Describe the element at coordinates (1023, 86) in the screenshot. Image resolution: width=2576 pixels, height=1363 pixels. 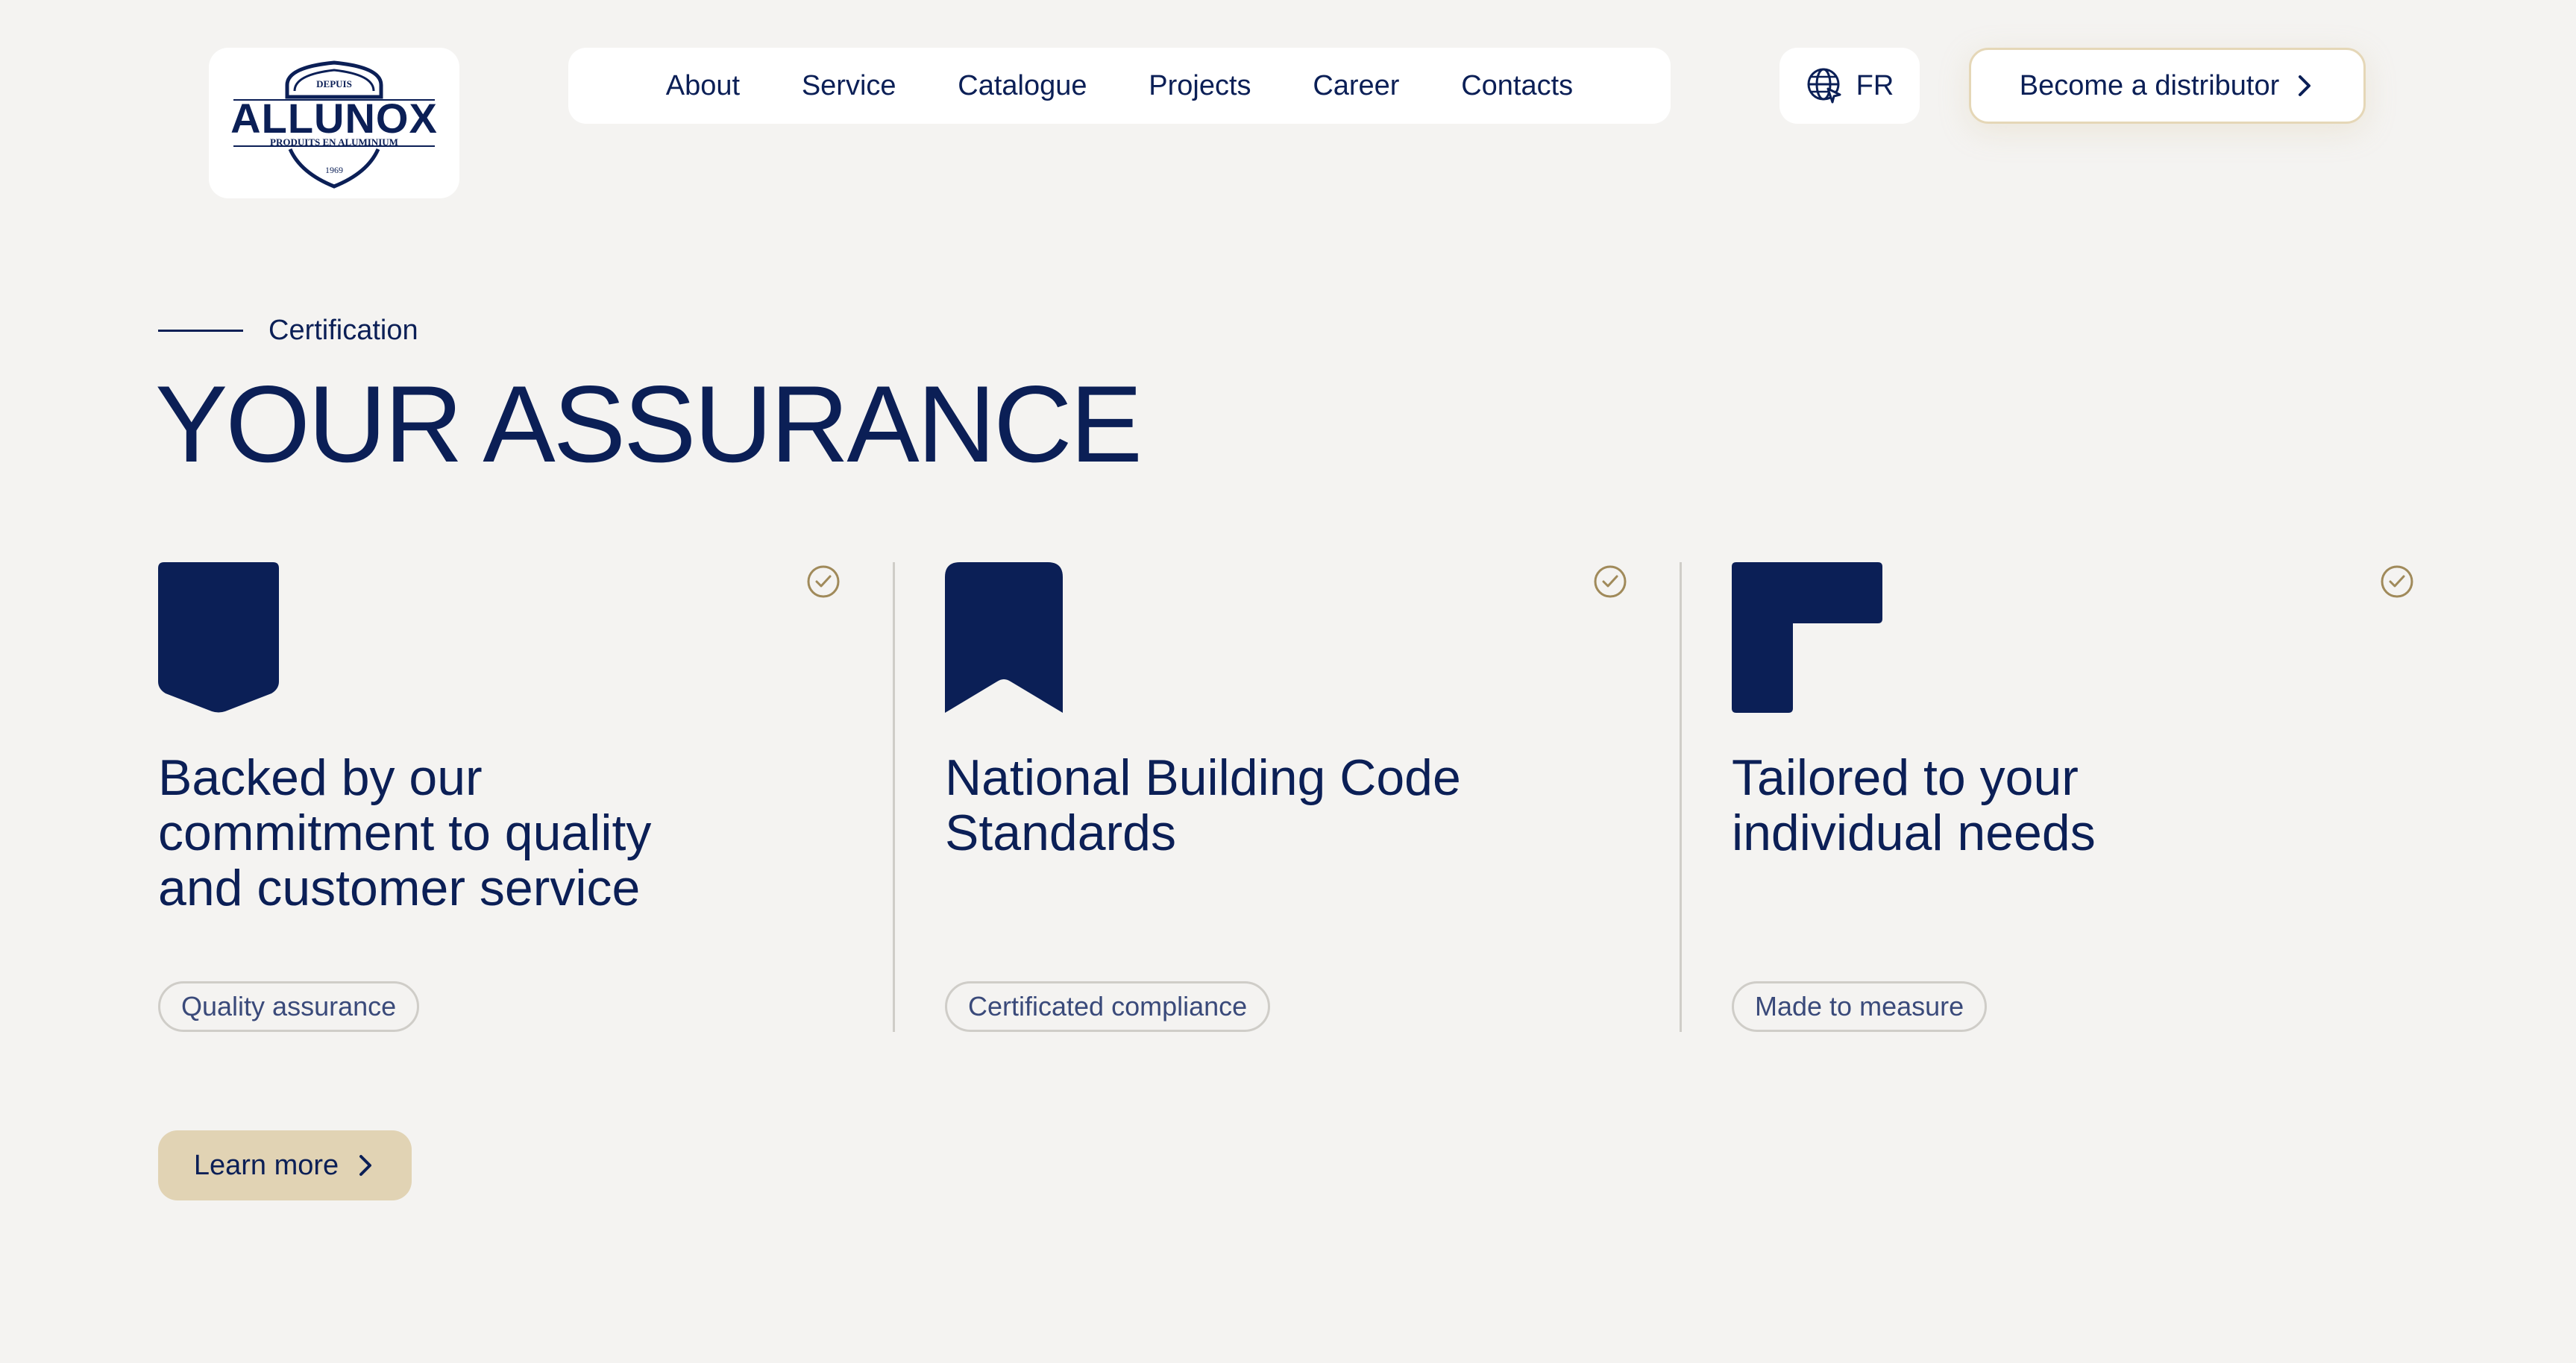
I see `nav-catalogue: Catalogue` at that location.